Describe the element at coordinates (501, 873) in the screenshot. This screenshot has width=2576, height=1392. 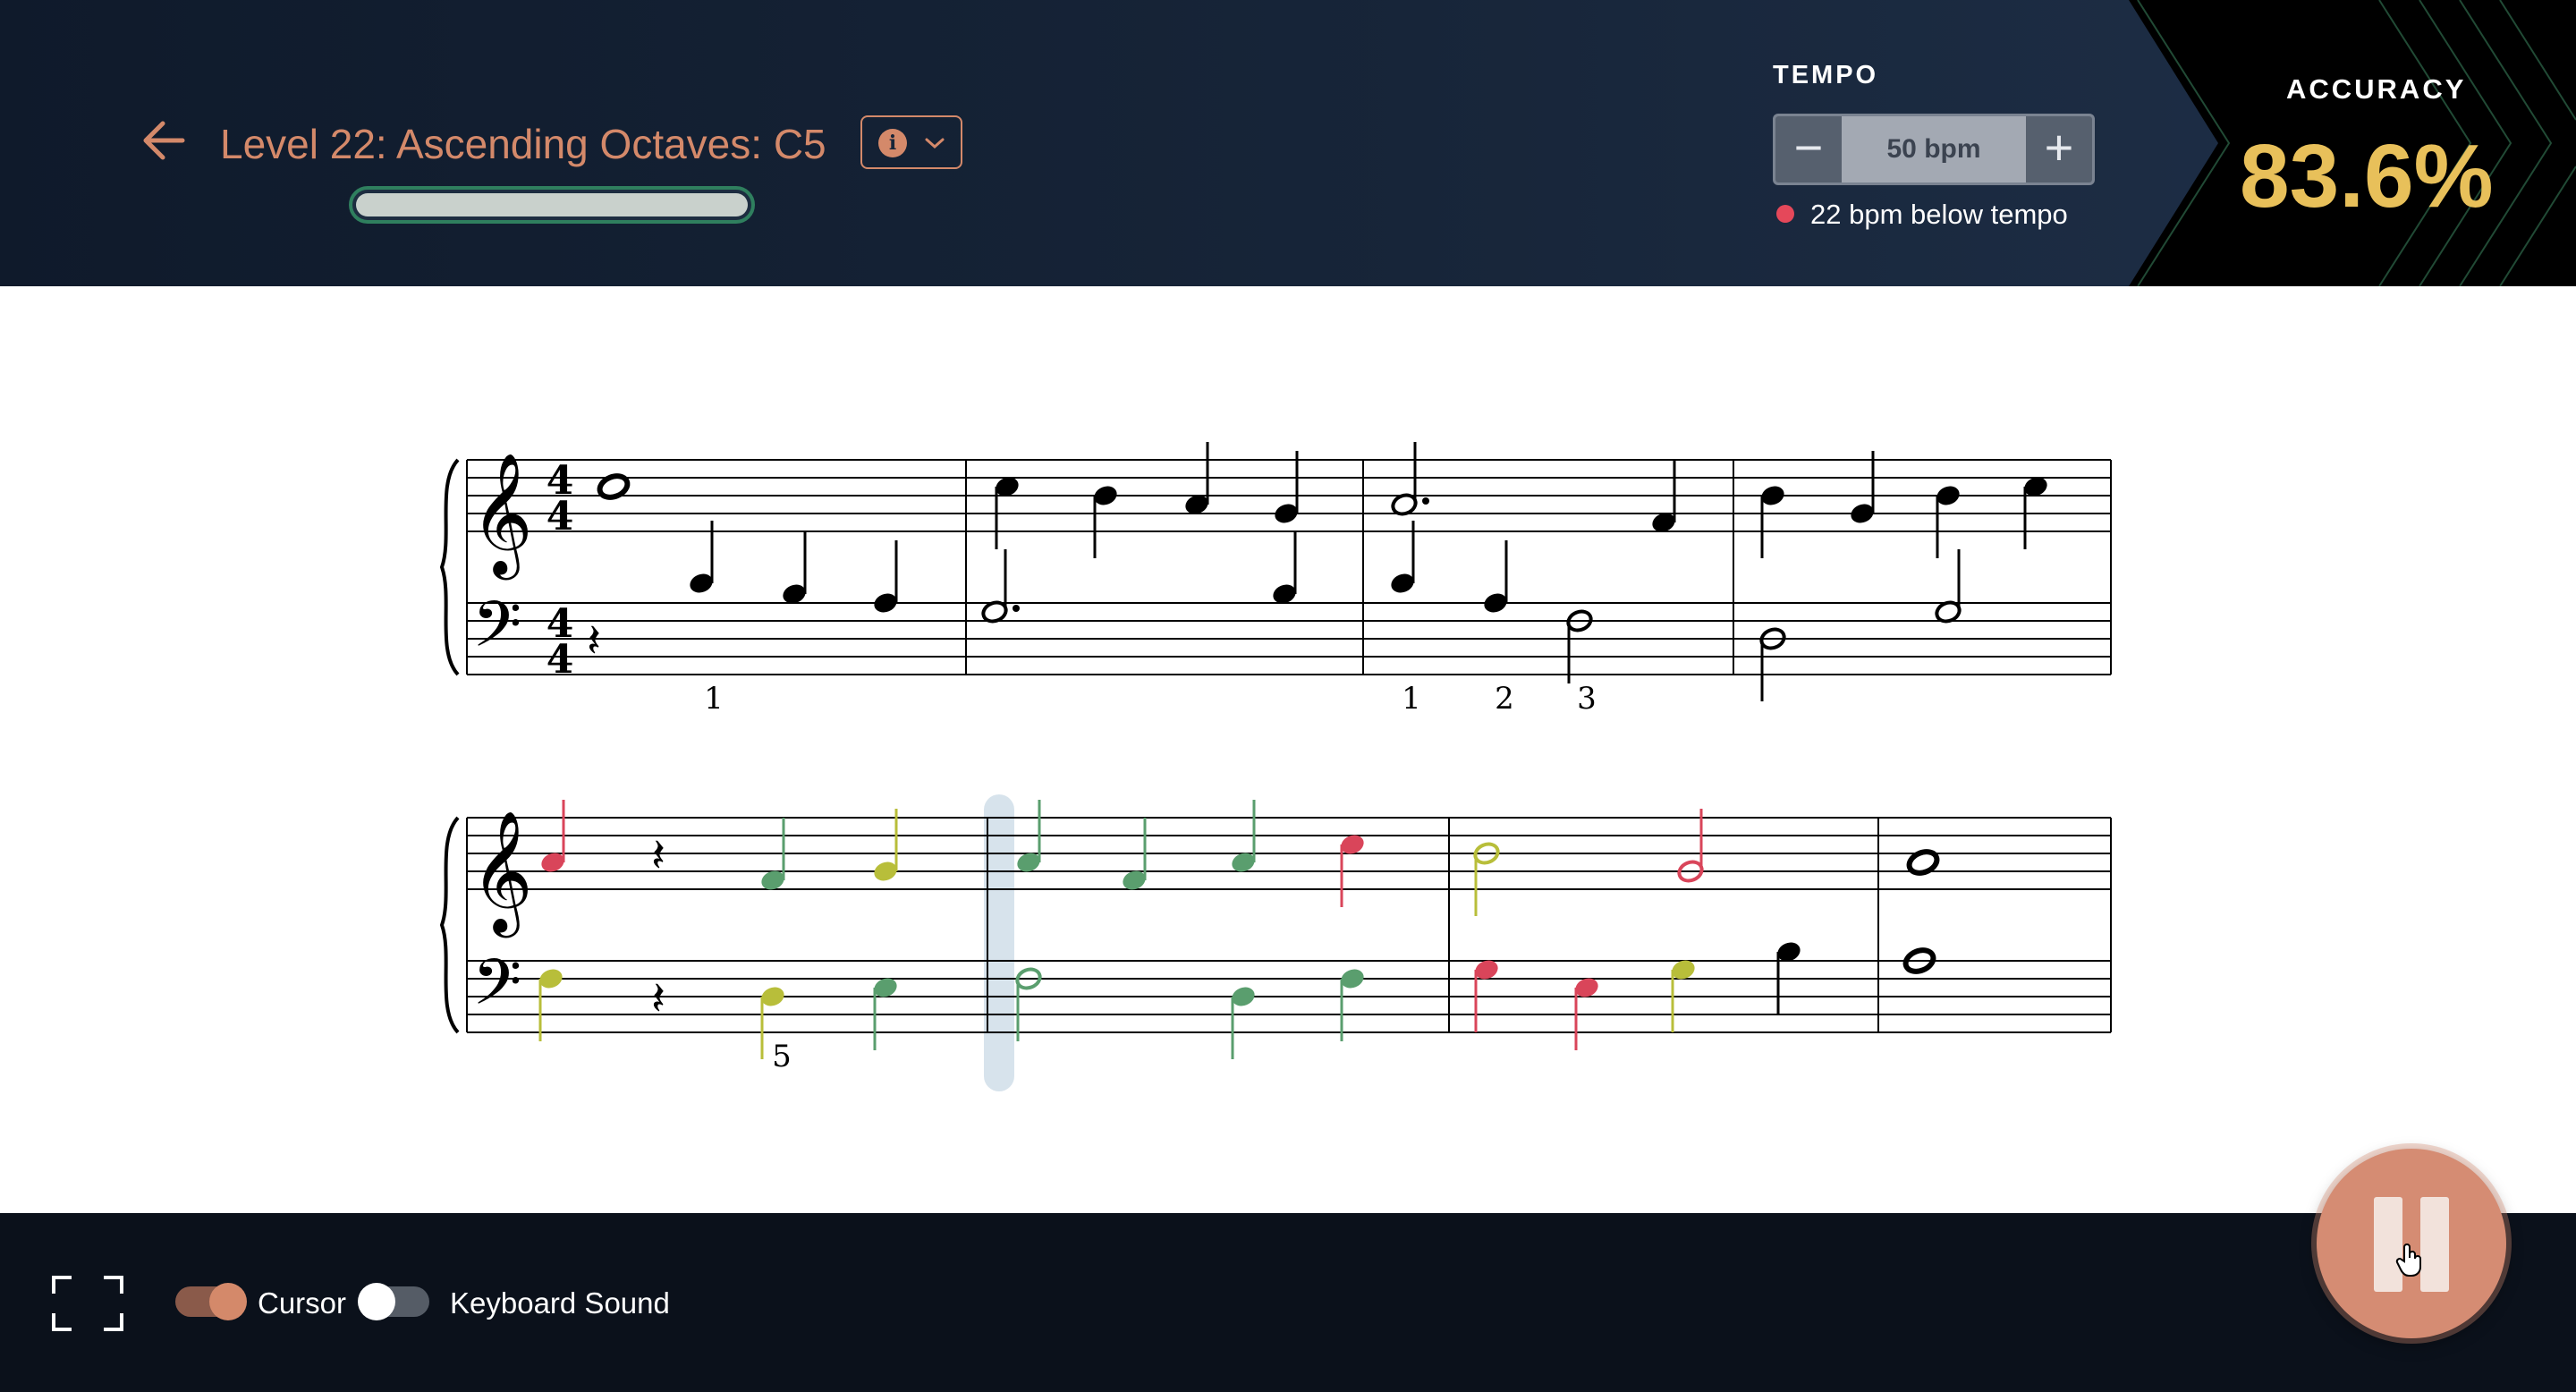
I see `system-2-treble-clef-icon: 𝄞` at that location.